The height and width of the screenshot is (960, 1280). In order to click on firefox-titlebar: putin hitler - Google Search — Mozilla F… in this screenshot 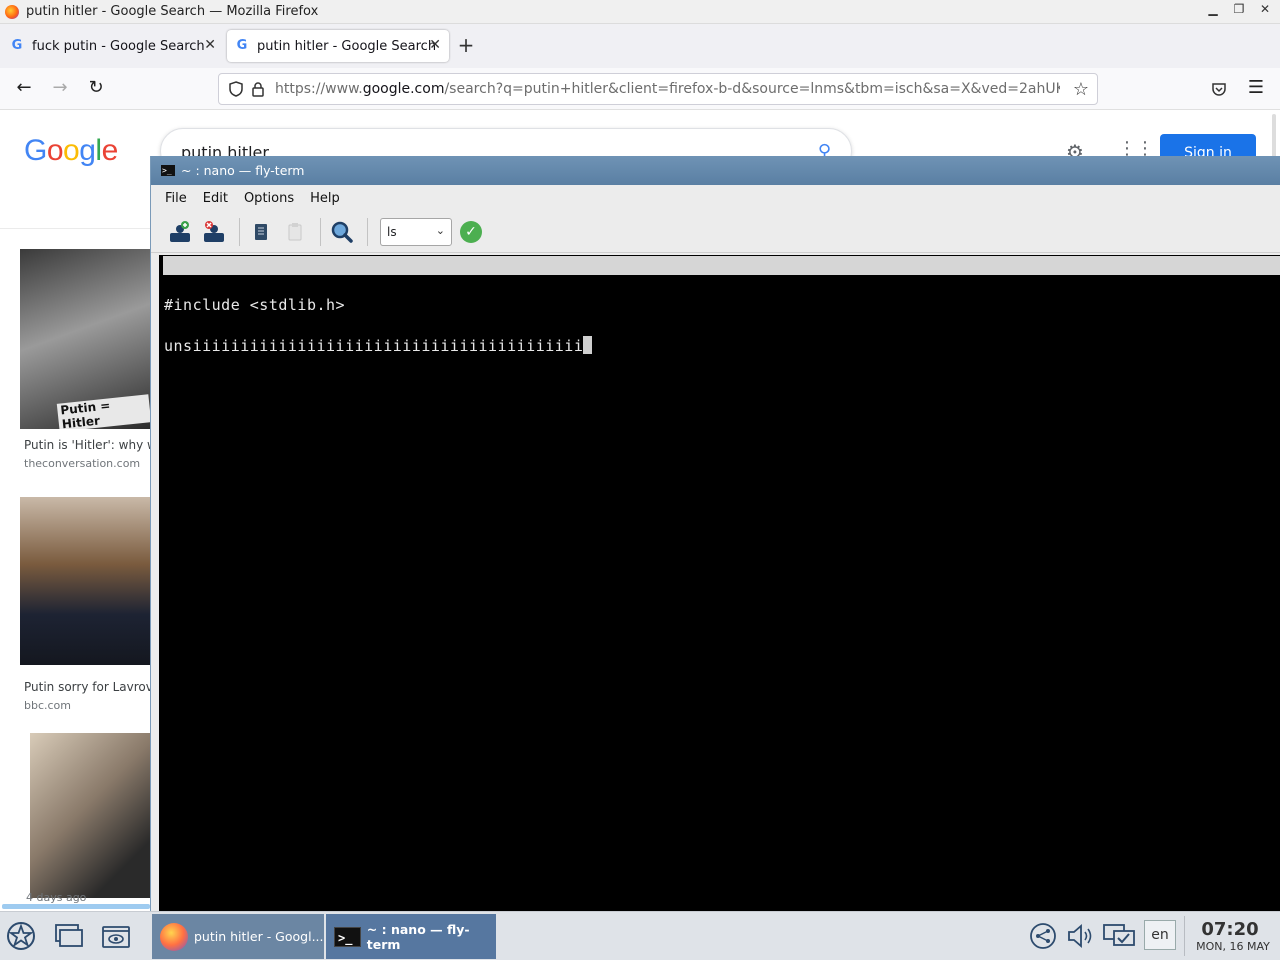, I will do `click(640, 12)`.